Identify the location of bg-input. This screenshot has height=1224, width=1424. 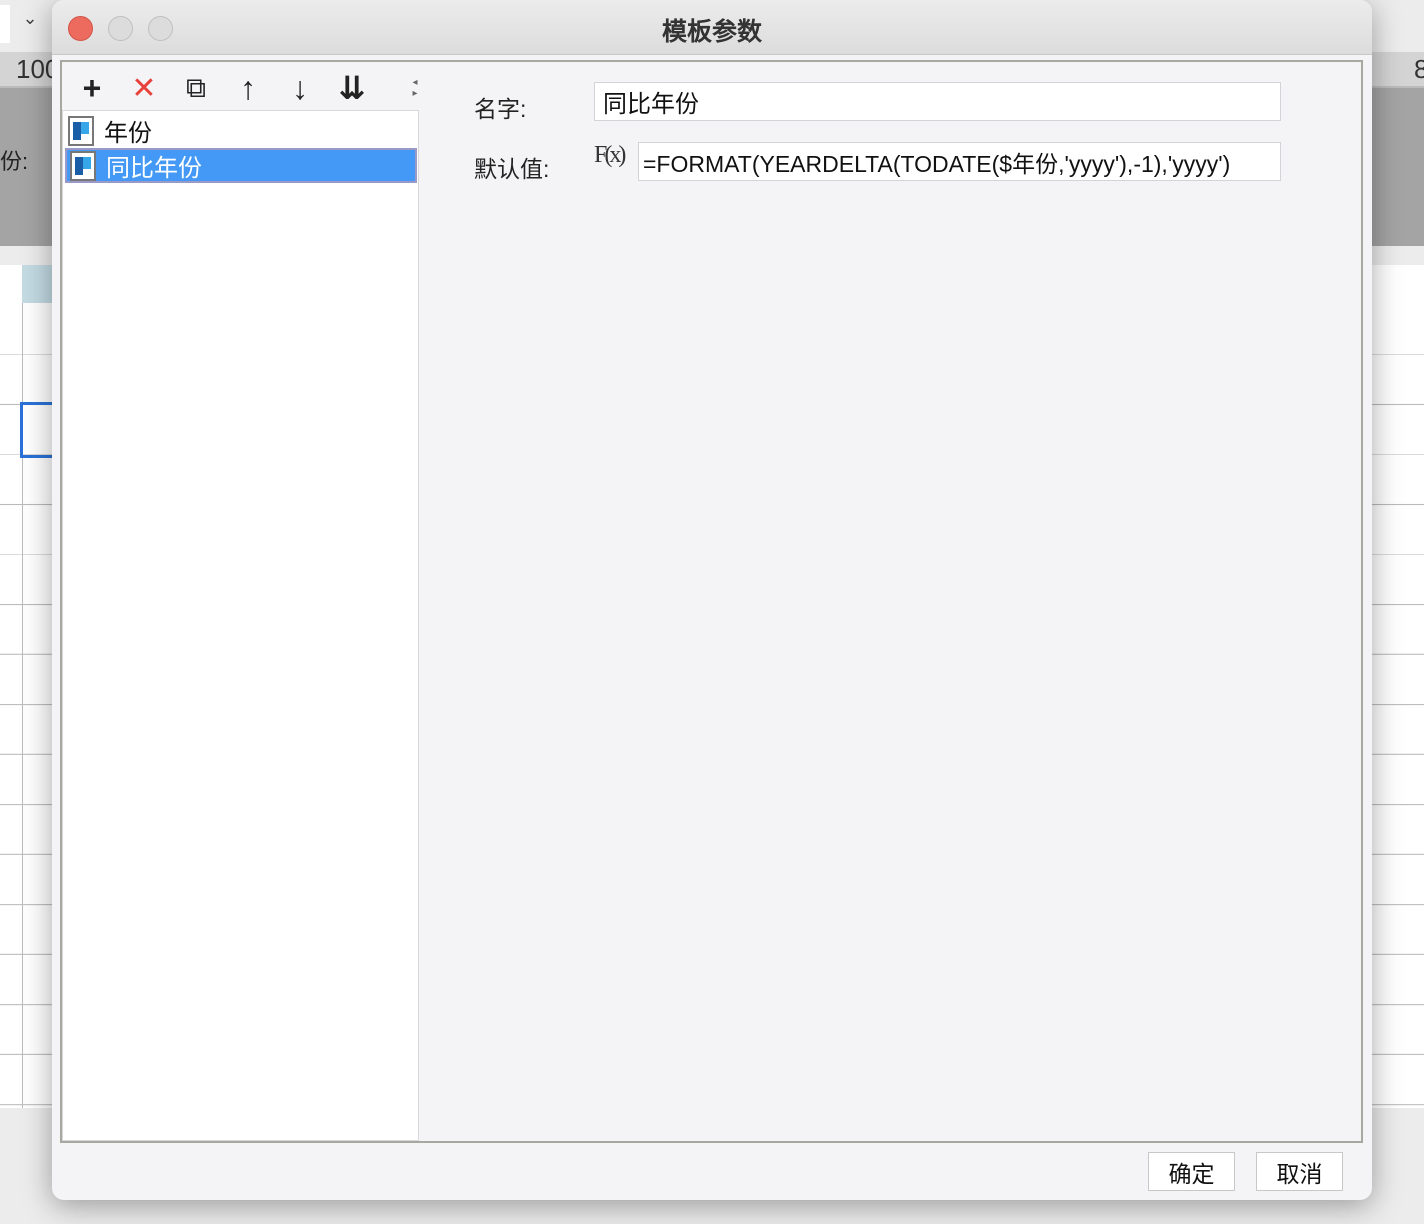
(5, 24).